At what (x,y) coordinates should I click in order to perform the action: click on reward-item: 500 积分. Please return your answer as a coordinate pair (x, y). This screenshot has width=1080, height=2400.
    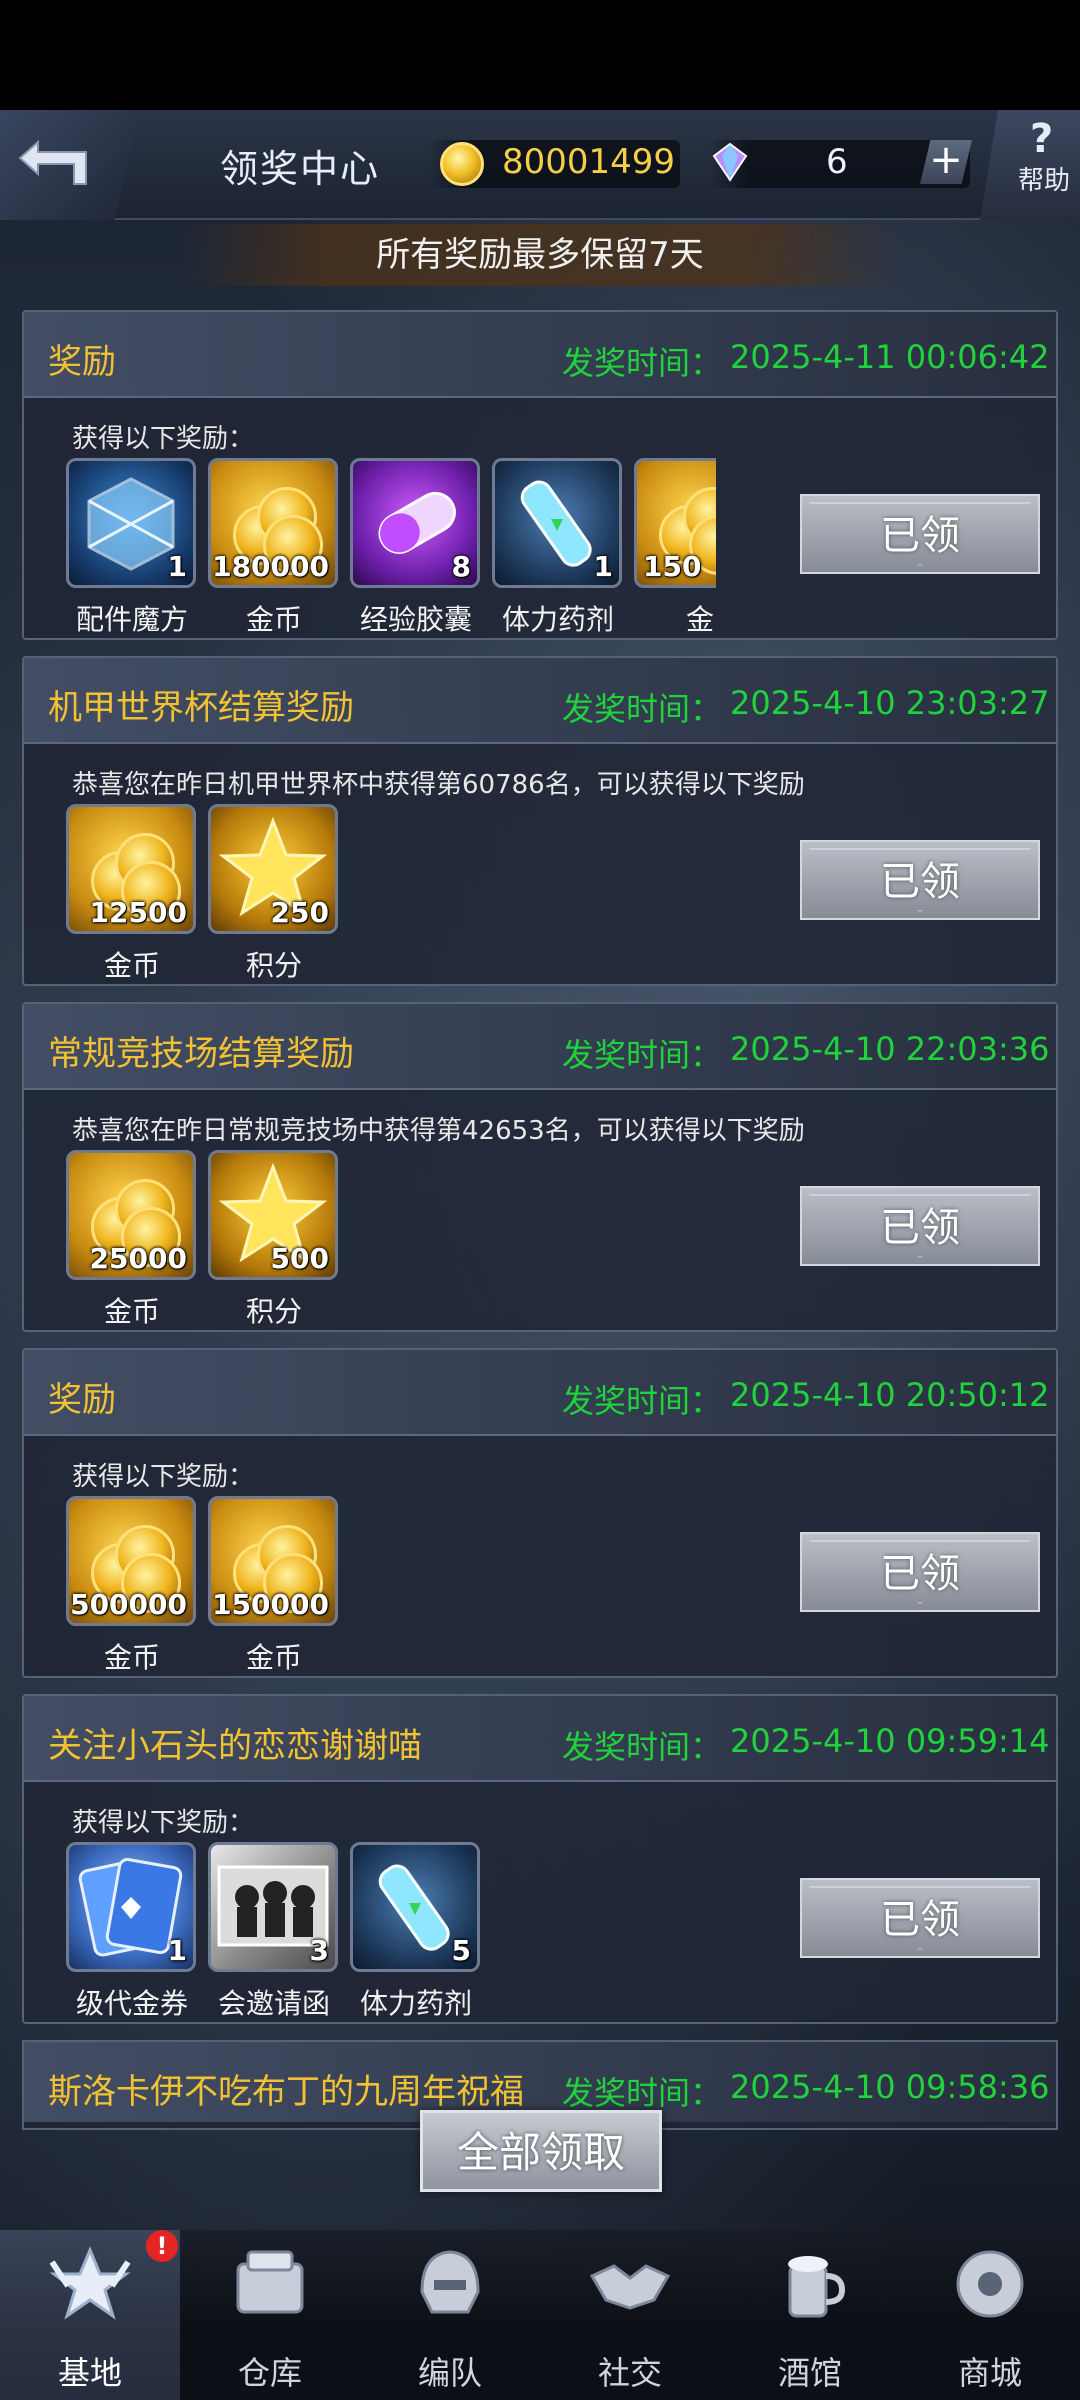
    Looking at the image, I should click on (274, 1240).